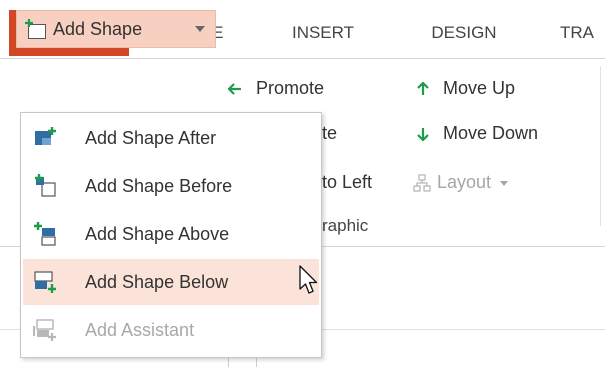 This screenshot has height=367, width=605. Describe the element at coordinates (44, 330) in the screenshot. I see `add-assistant-icon` at that location.